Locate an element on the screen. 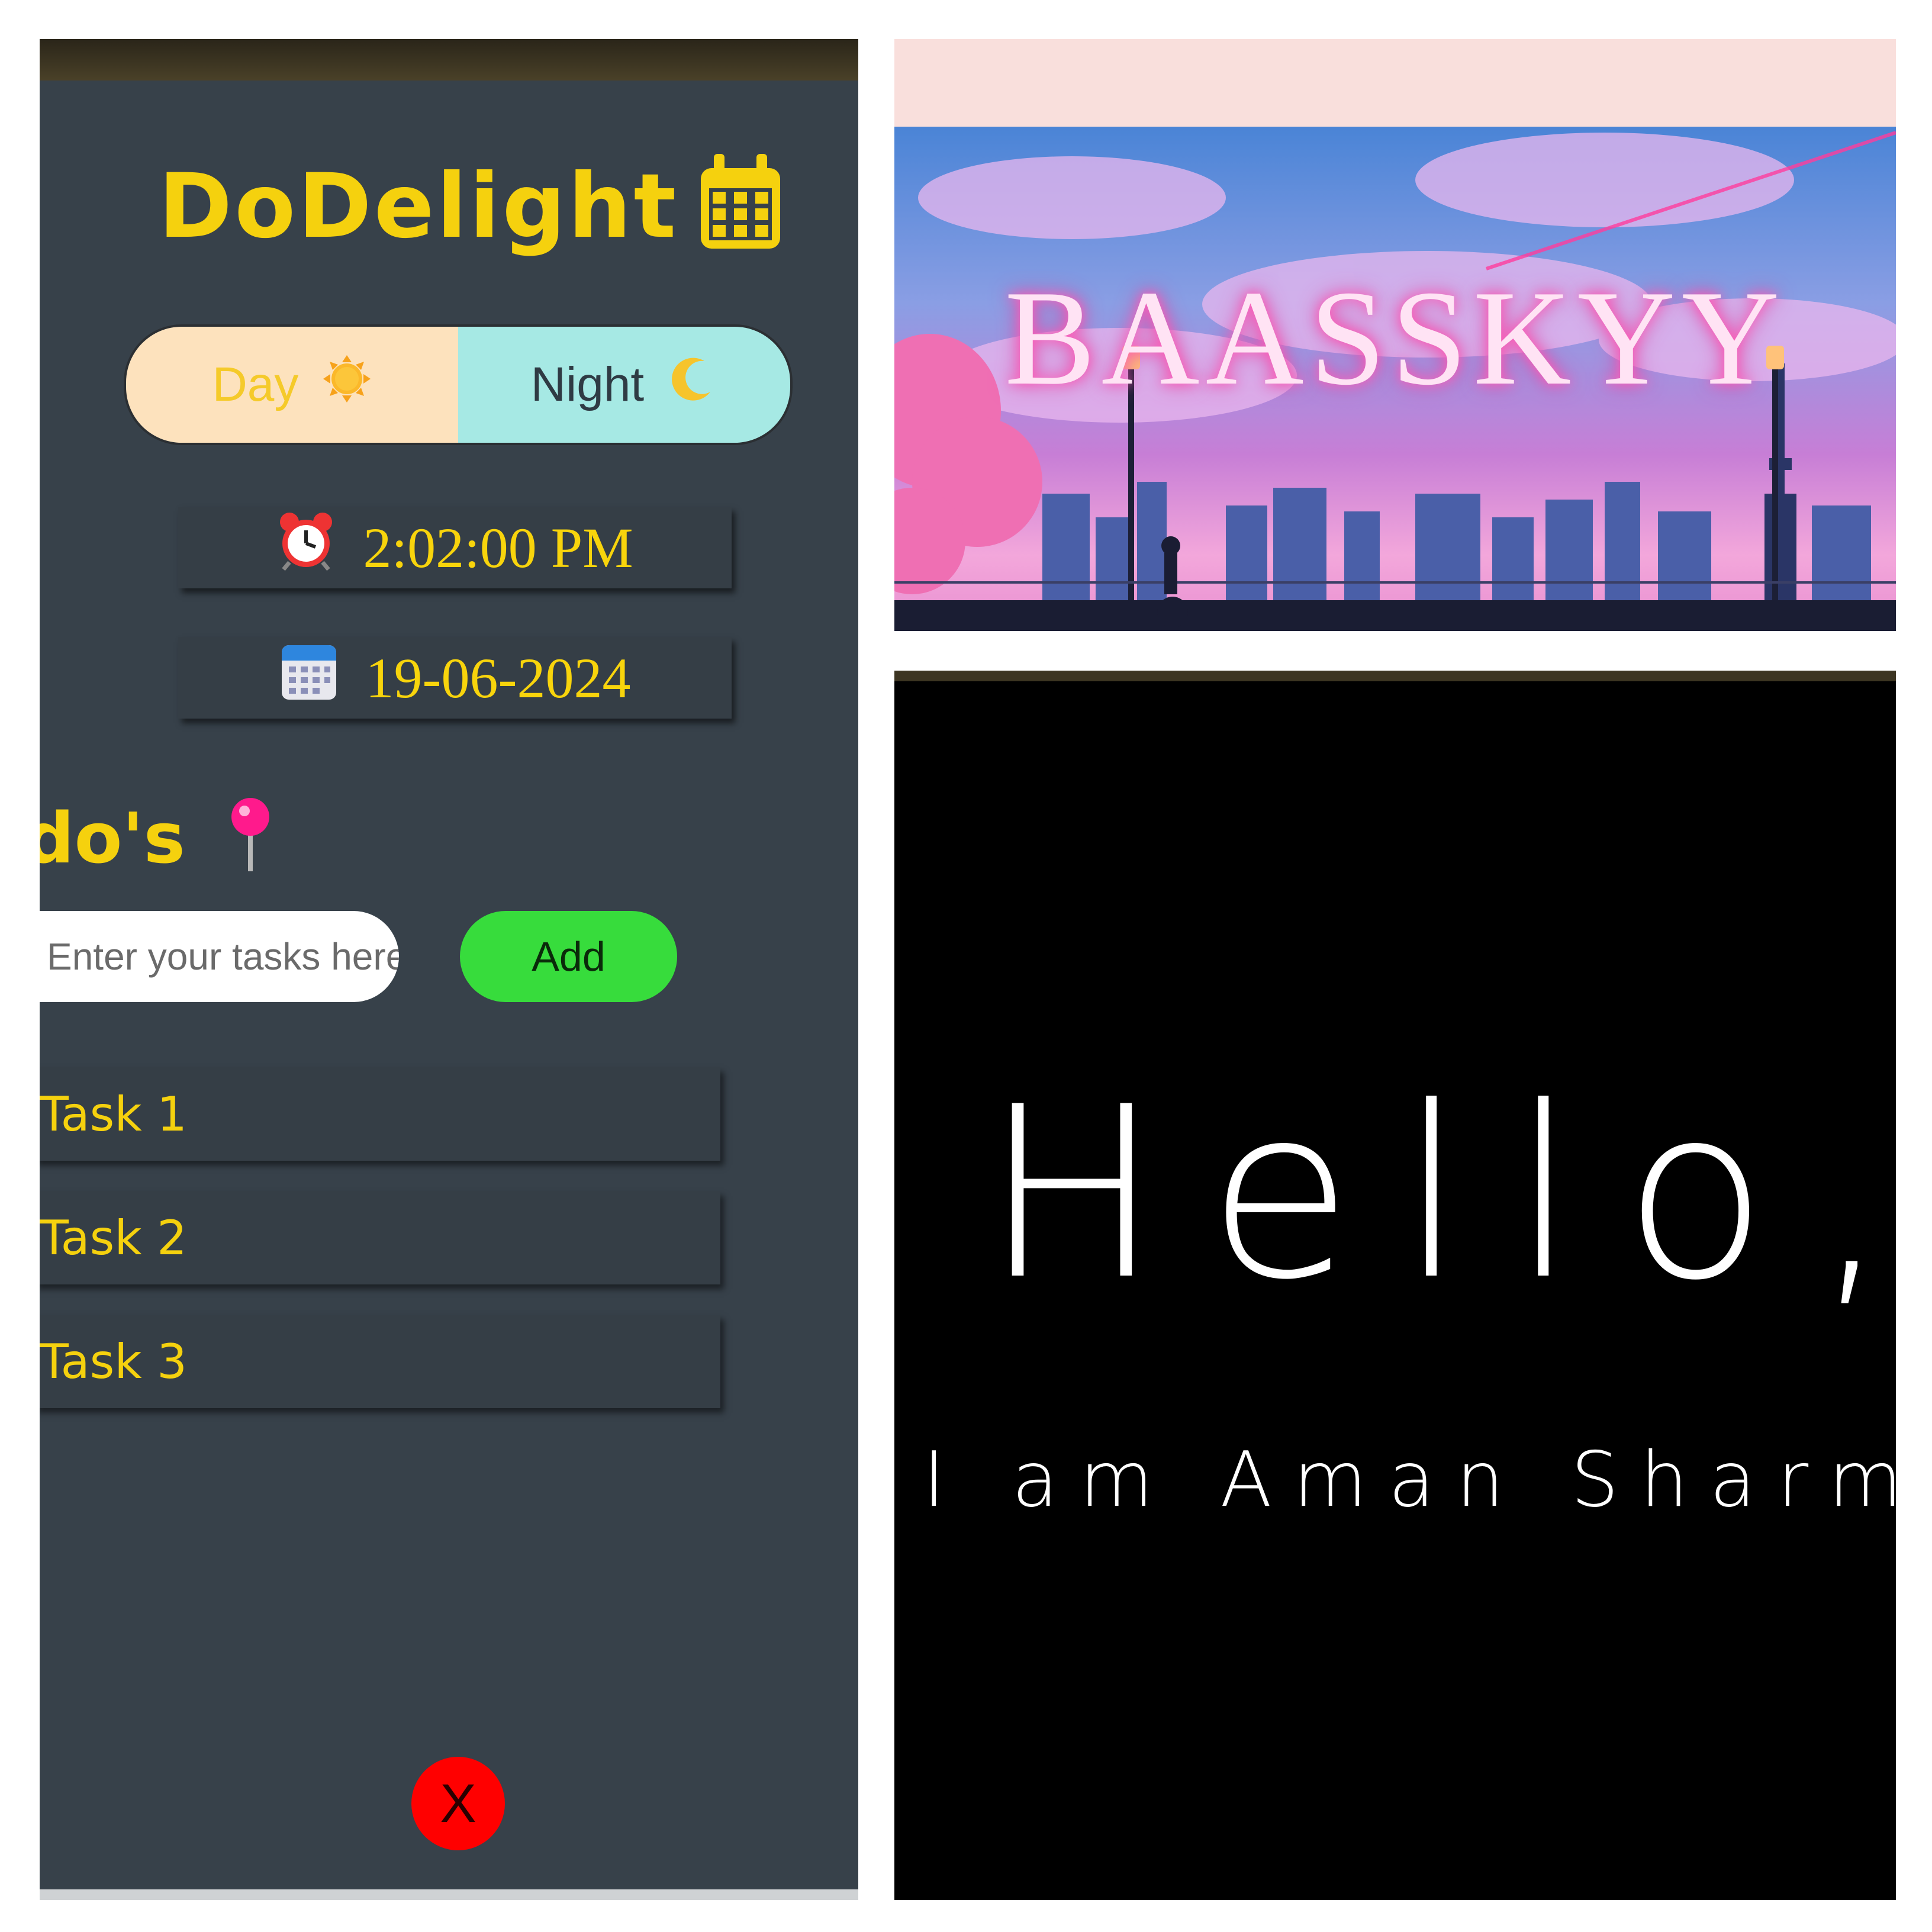  clear-all-button: X is located at coordinates (458, 1803).